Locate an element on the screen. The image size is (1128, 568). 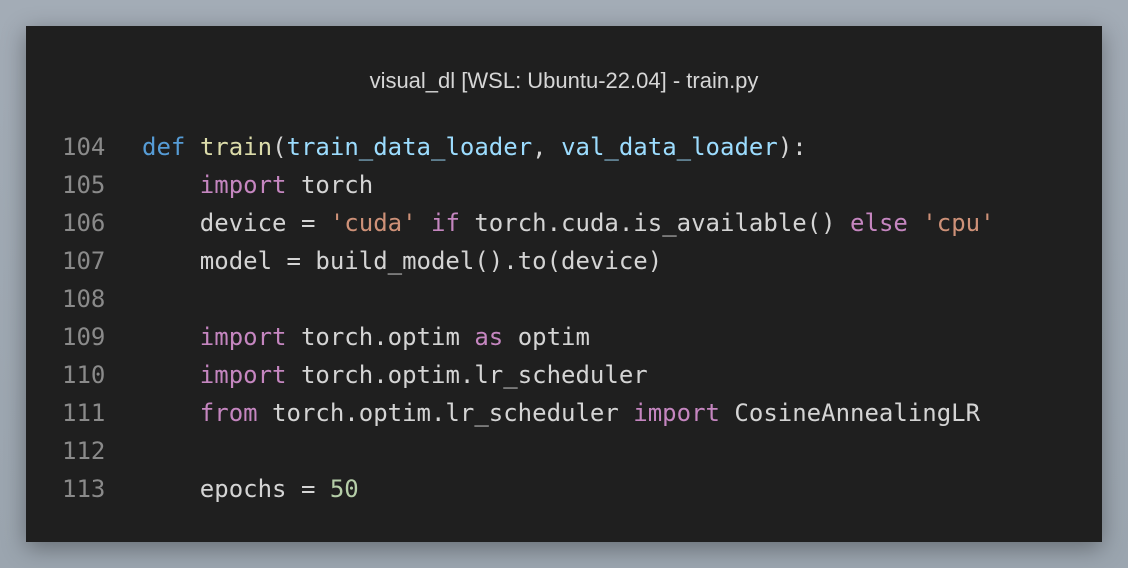
code-line: 109 import torch.optim as optim is located at coordinates (564, 337).